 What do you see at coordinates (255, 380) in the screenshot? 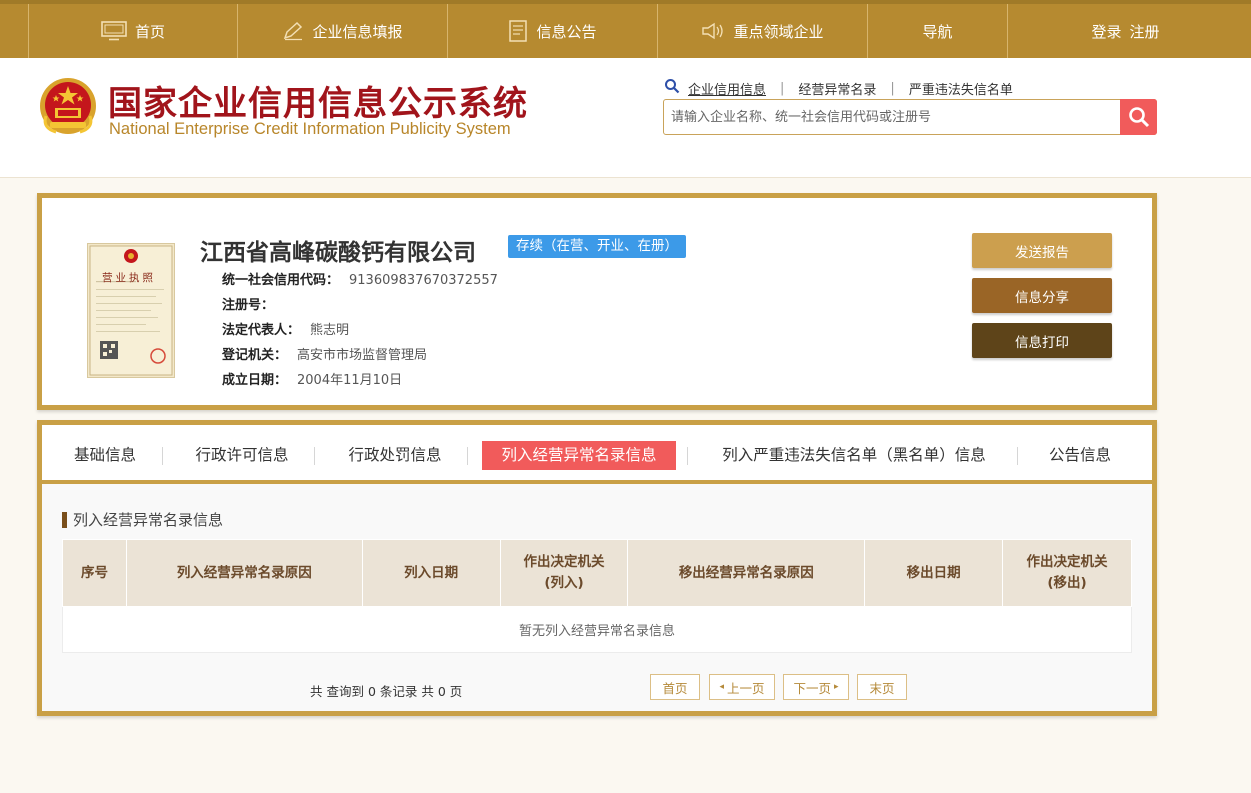
I see `field-label: 成立日期：` at bounding box center [255, 380].